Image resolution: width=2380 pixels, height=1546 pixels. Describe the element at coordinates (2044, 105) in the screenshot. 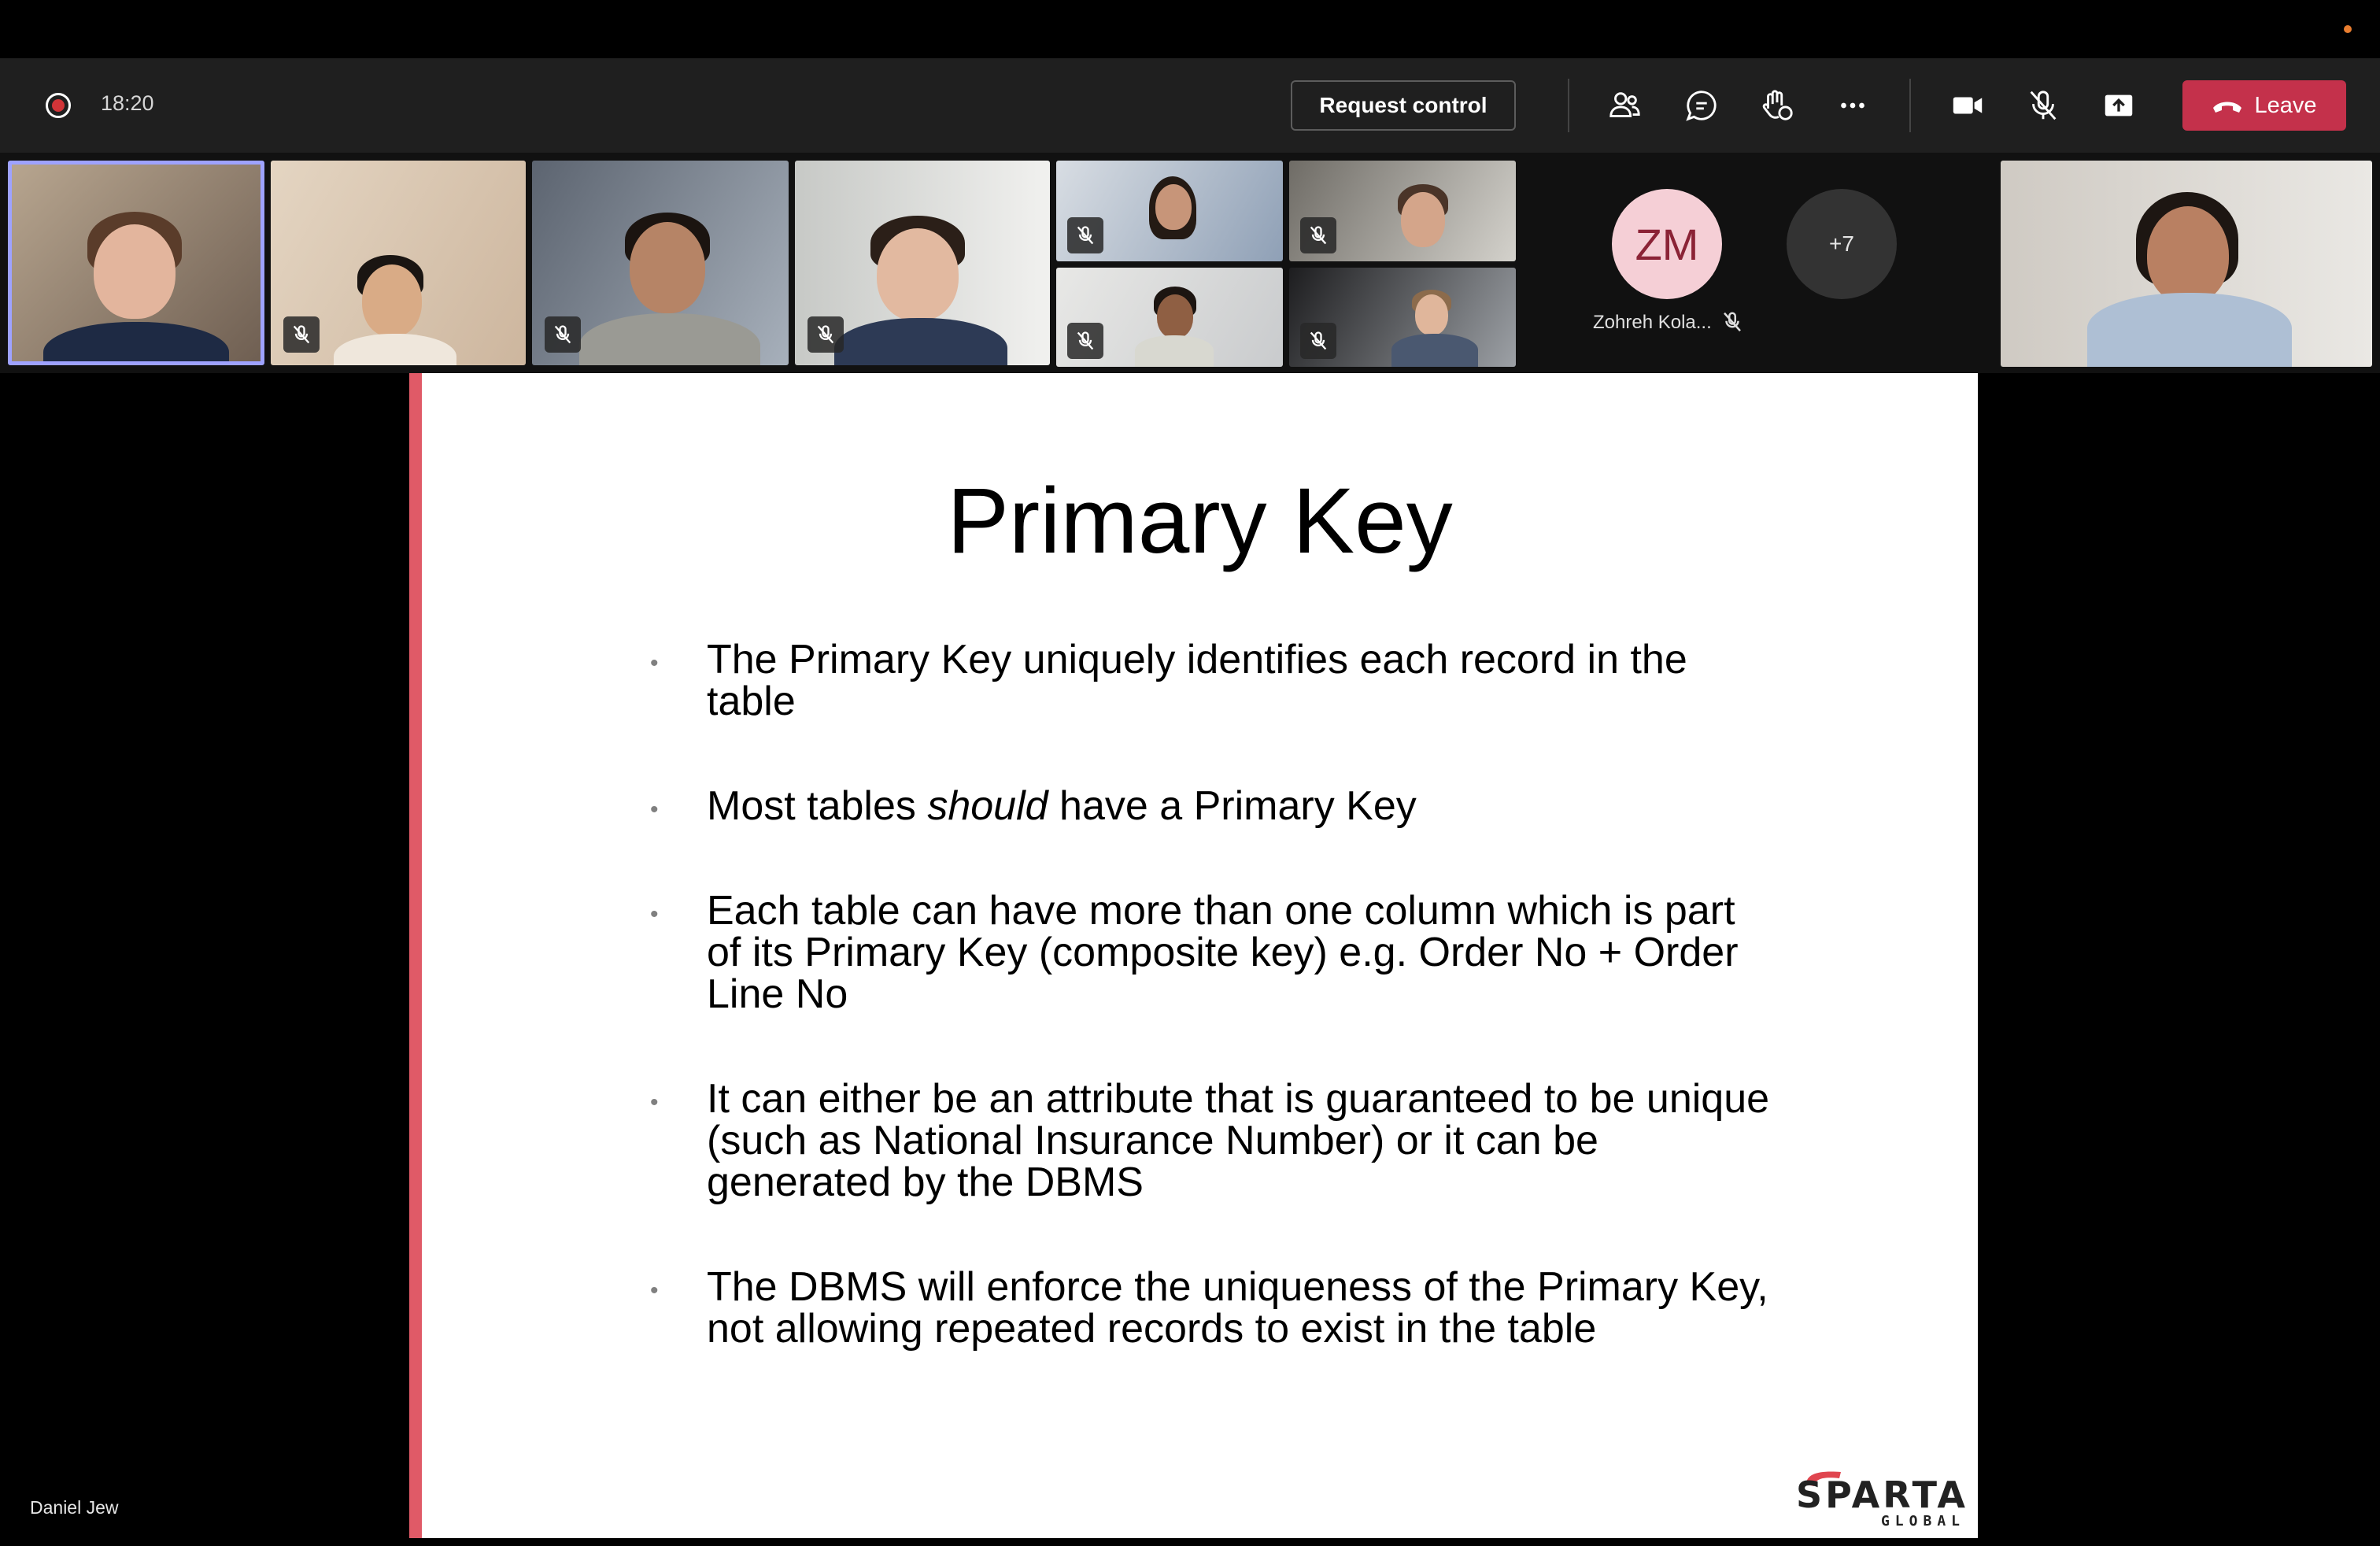

I see `mic-muted-icon` at that location.